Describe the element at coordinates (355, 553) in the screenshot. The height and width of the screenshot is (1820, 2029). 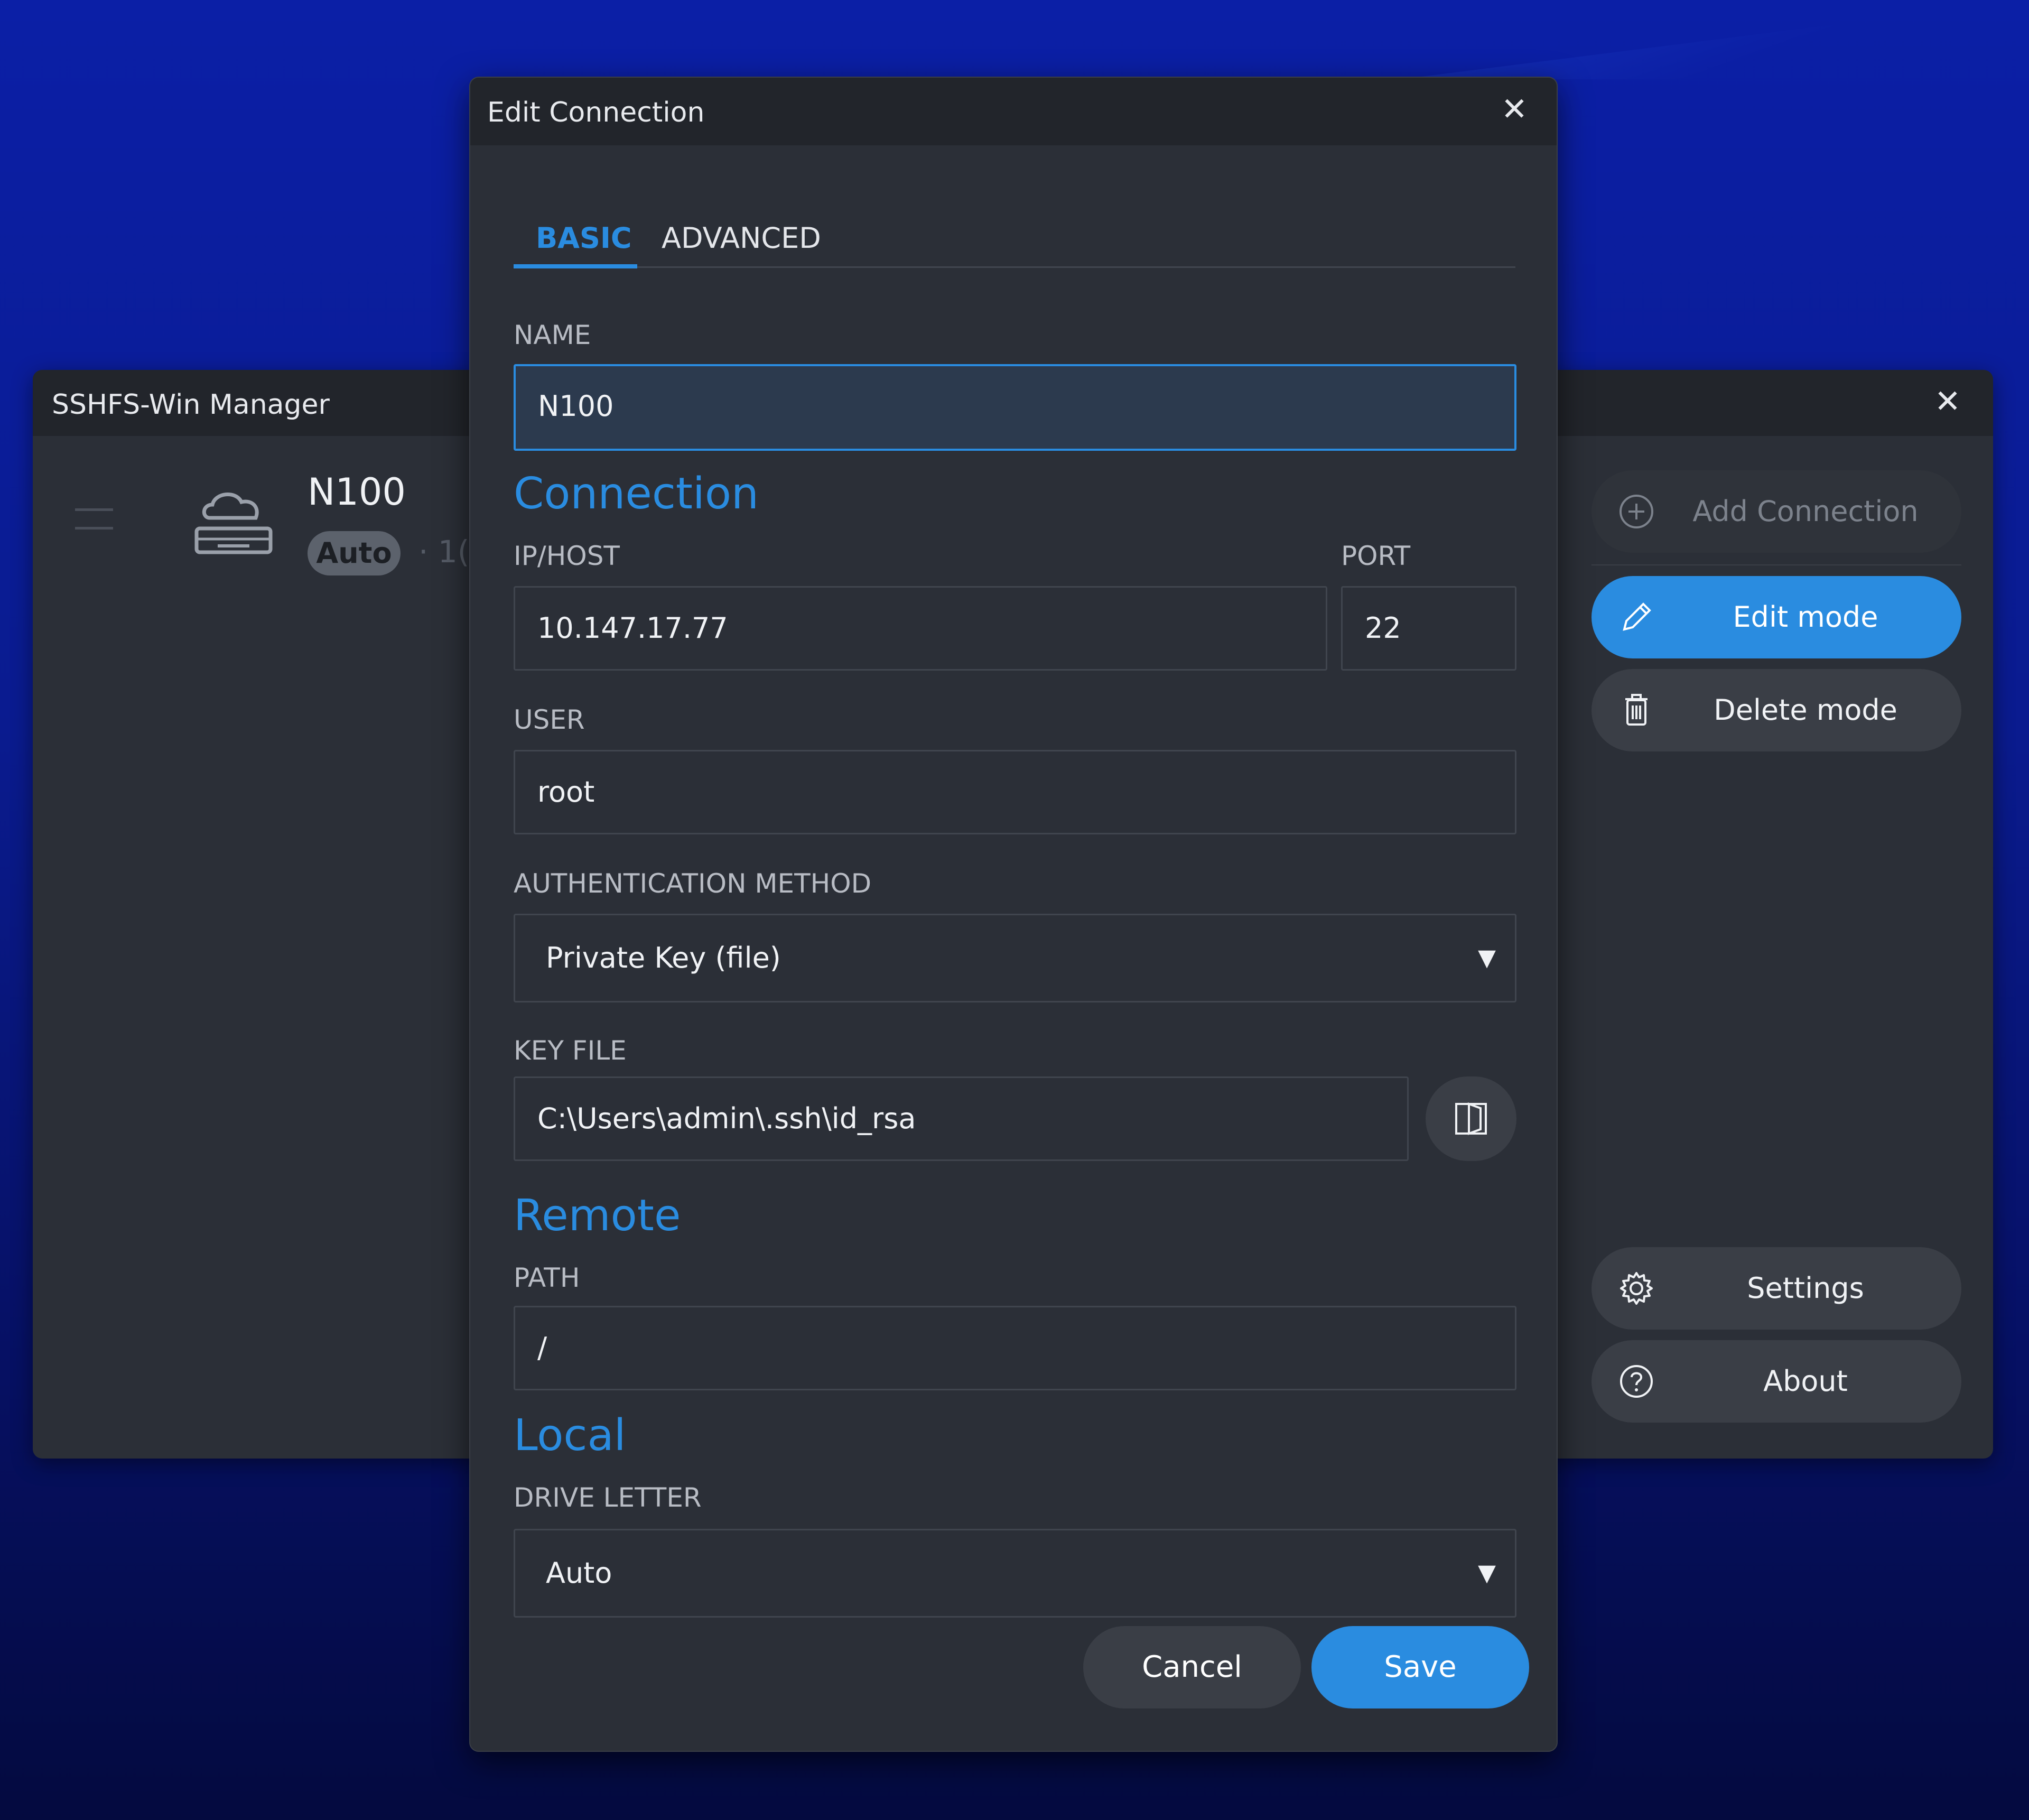
I see `status-badge: Auto` at that location.